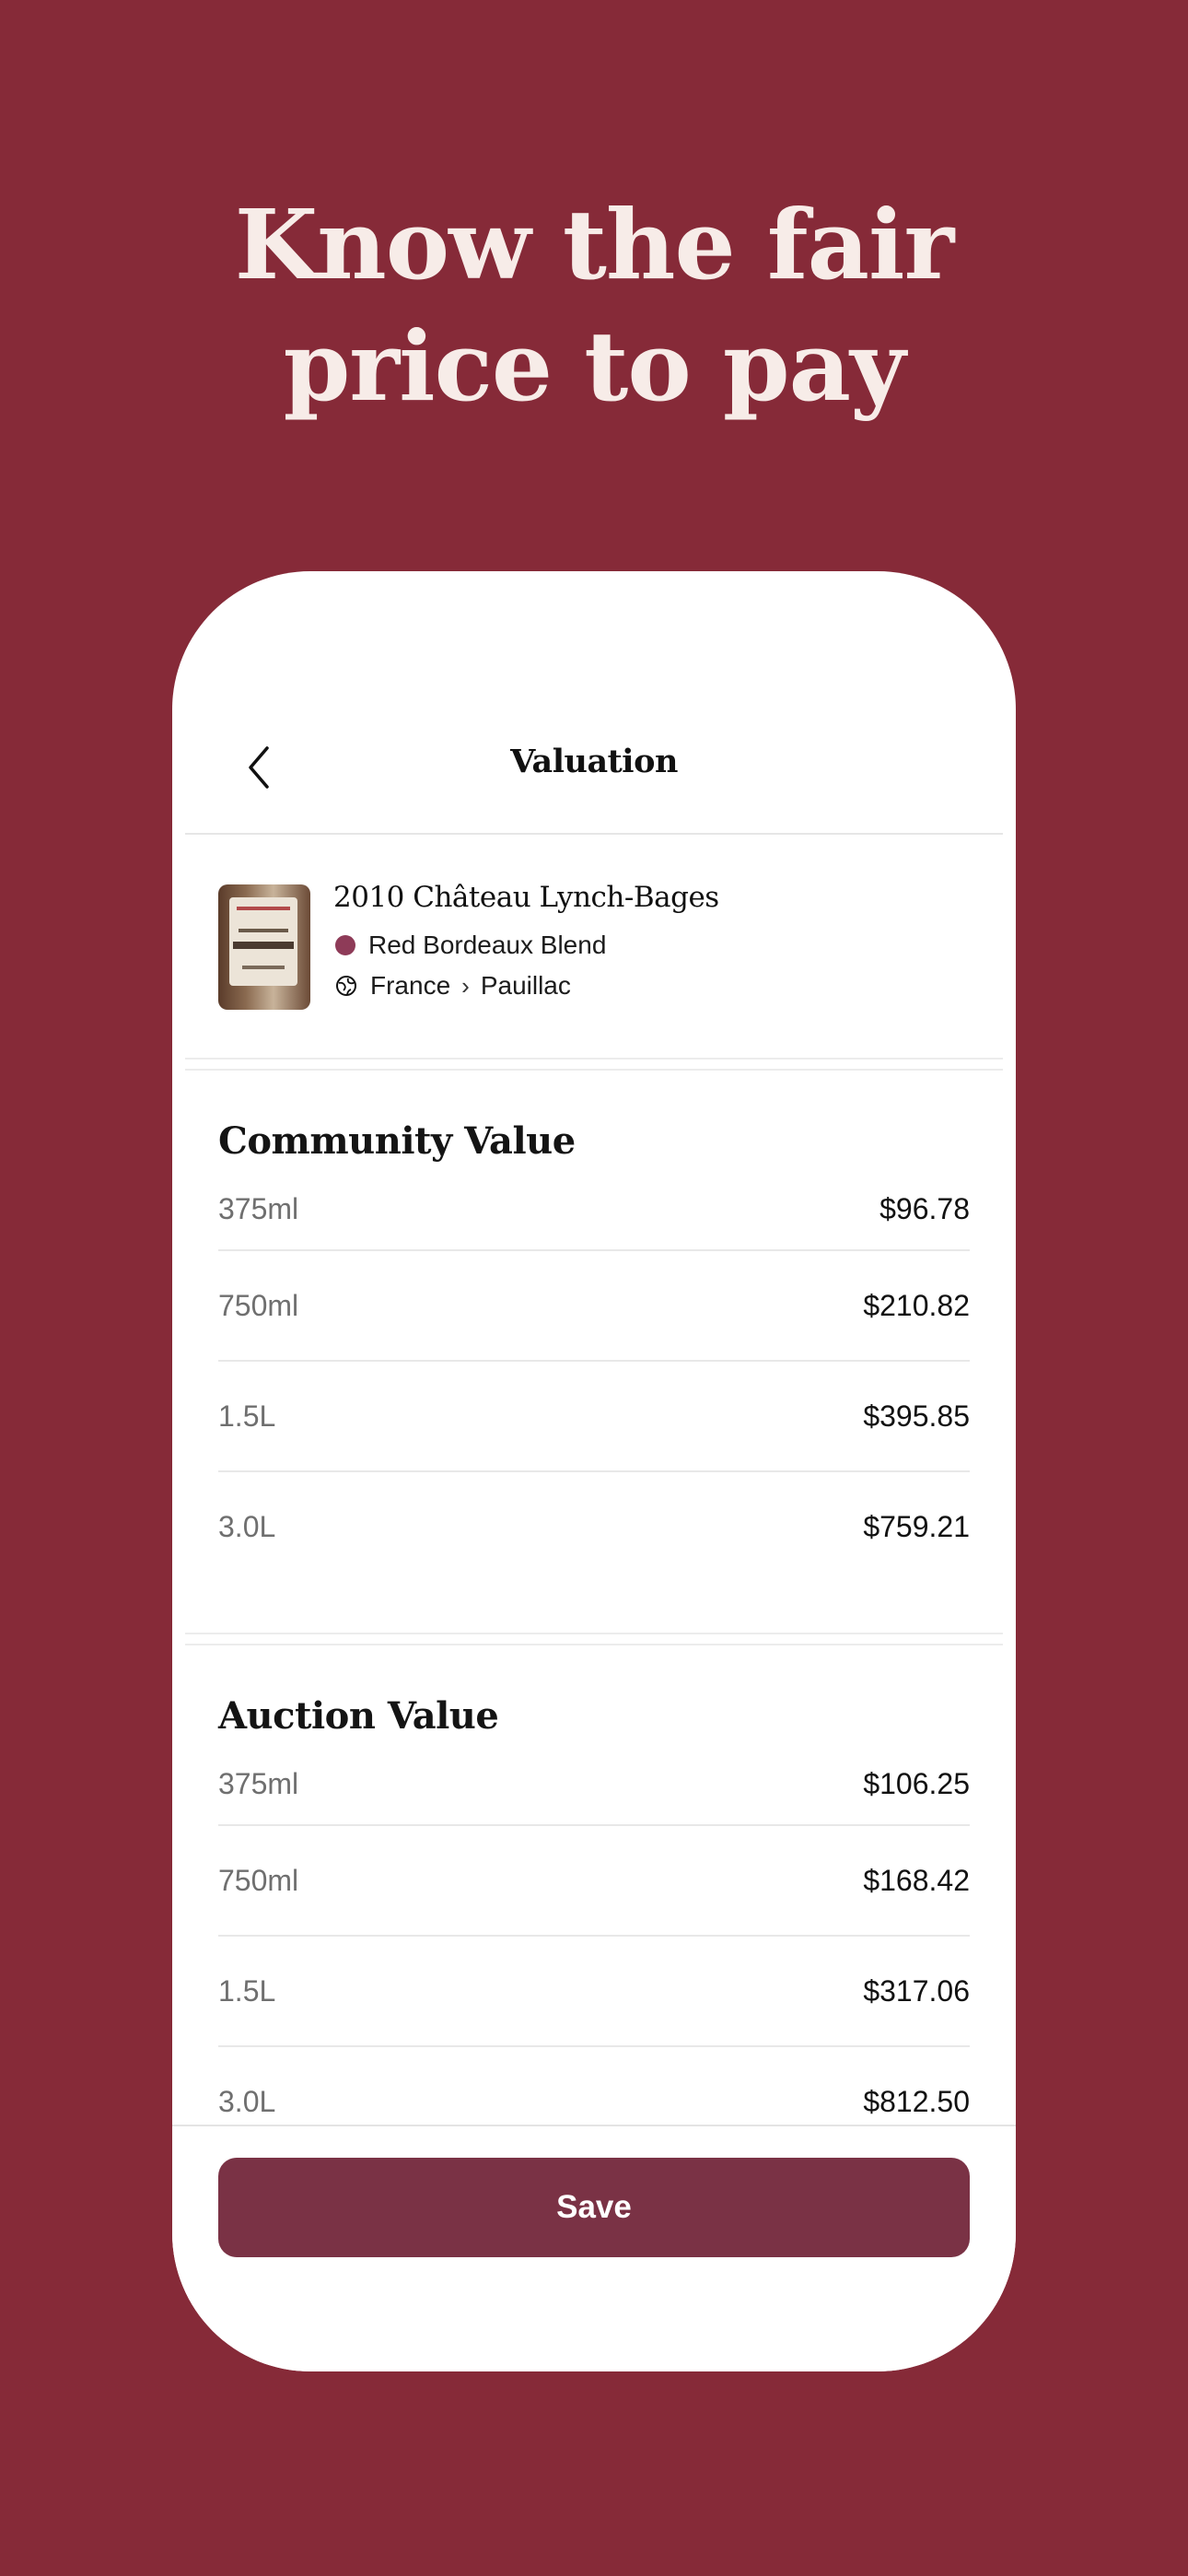 The image size is (1188, 2576). Describe the element at coordinates (526, 897) in the screenshot. I see `wine-name: 2010 Château Lynch-Bages` at that location.